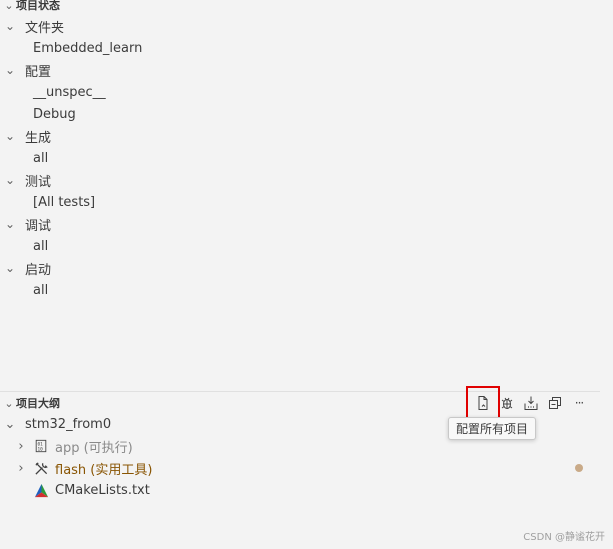  I want to click on outline-toolbar: ···, so click(529, 403).